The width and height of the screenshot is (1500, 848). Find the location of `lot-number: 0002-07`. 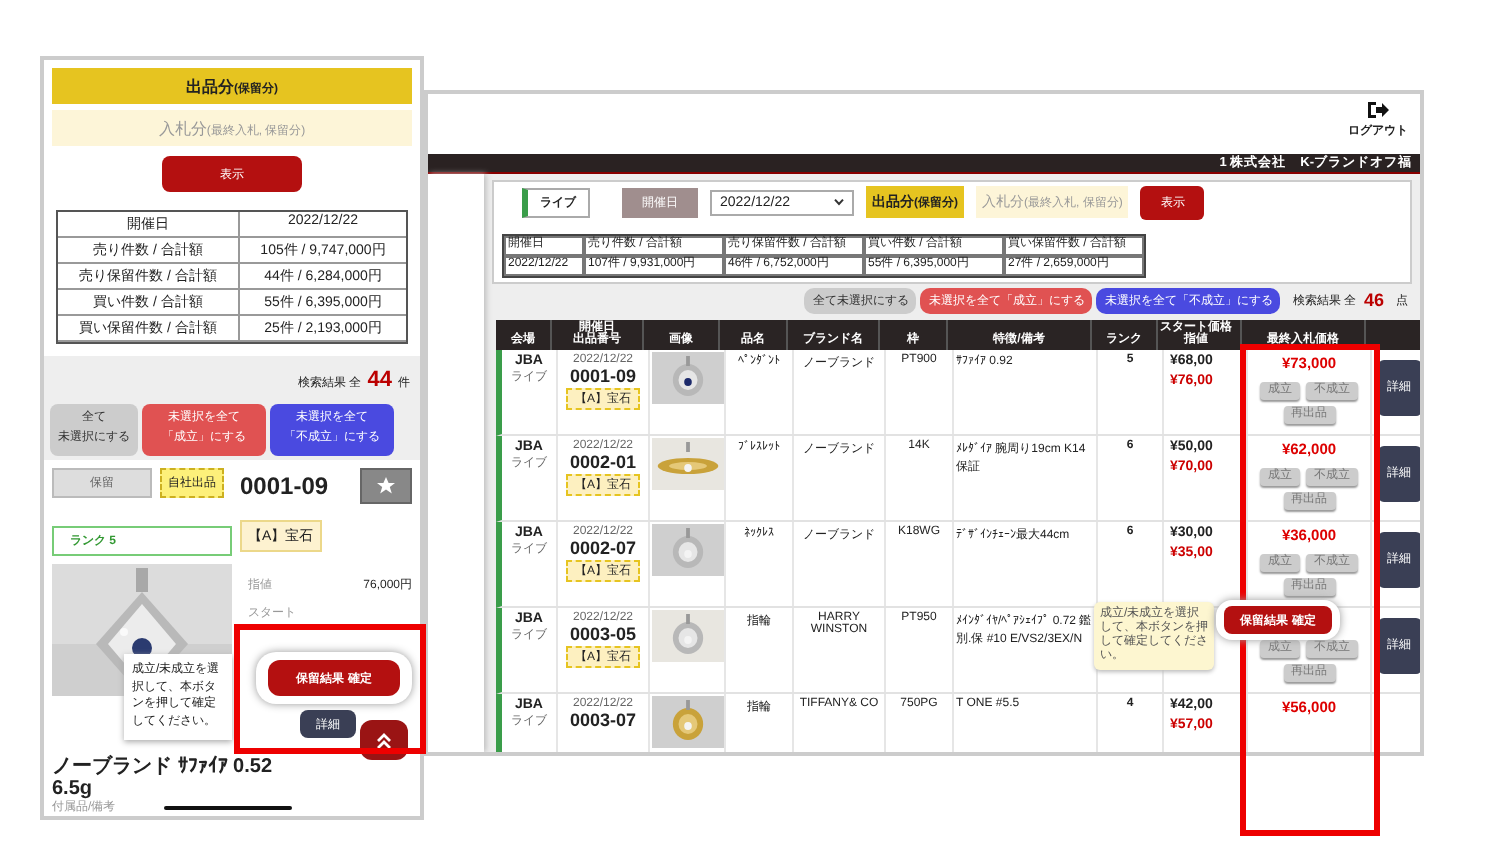

lot-number: 0002-07 is located at coordinates (603, 547).